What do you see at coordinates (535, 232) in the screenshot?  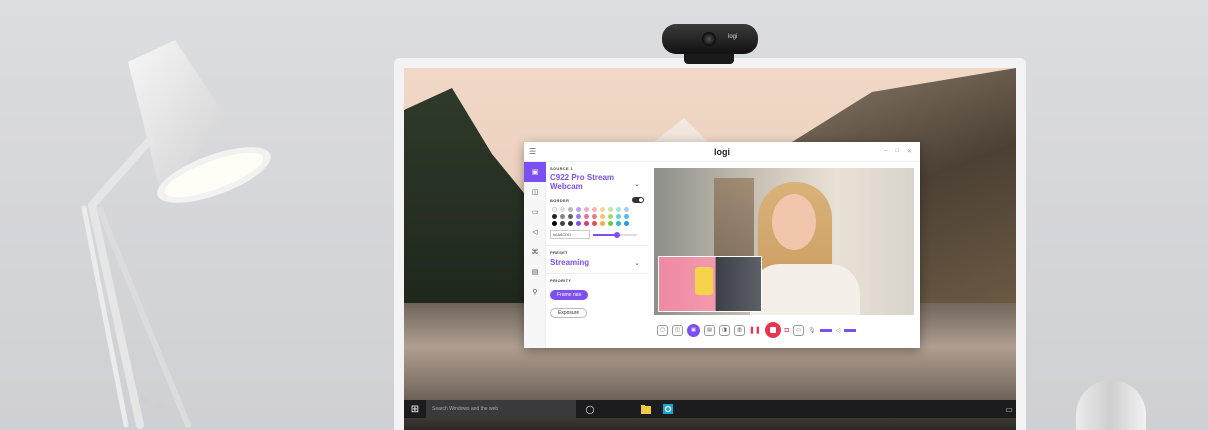 I see `audio-icon: ◁` at bounding box center [535, 232].